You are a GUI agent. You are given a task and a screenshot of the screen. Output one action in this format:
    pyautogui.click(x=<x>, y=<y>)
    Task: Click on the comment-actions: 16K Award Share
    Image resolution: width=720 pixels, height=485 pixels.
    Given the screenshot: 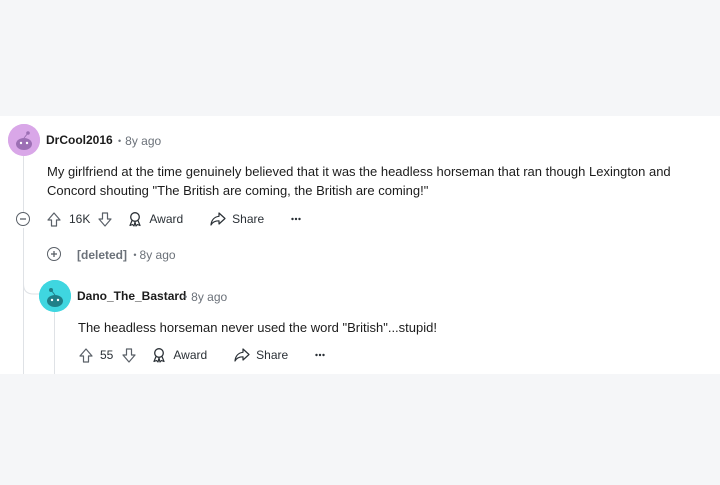 What is the action you would take?
    pyautogui.click(x=174, y=219)
    